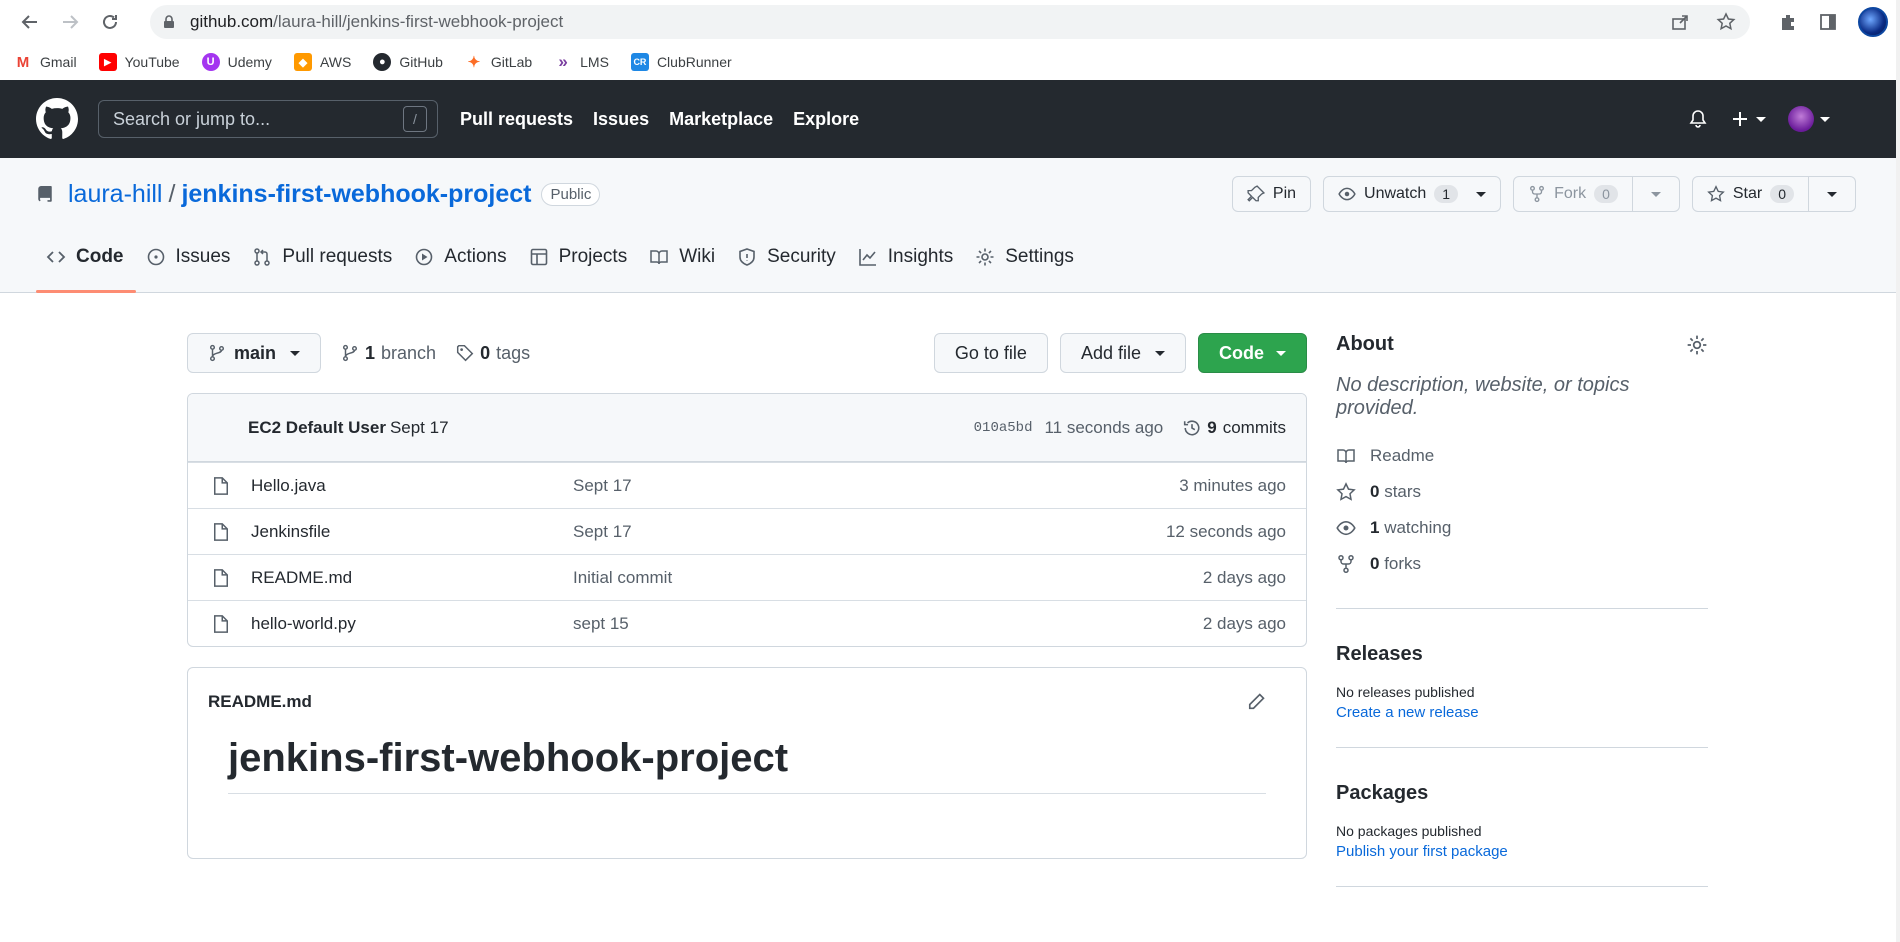 Image resolution: width=1900 pixels, height=942 pixels. I want to click on tab-label: Wiki, so click(697, 256).